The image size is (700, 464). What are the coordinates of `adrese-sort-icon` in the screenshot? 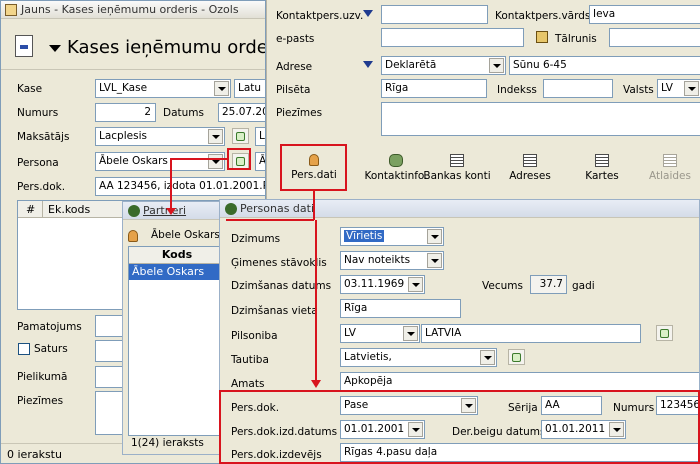 It's located at (368, 64).